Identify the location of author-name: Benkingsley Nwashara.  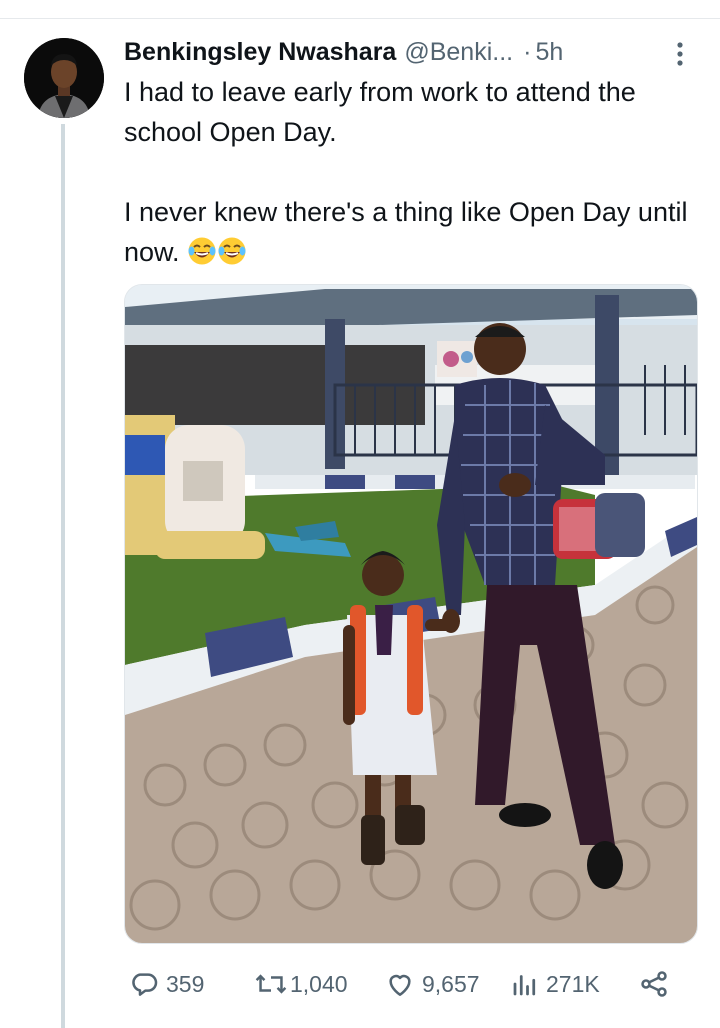
(260, 52).